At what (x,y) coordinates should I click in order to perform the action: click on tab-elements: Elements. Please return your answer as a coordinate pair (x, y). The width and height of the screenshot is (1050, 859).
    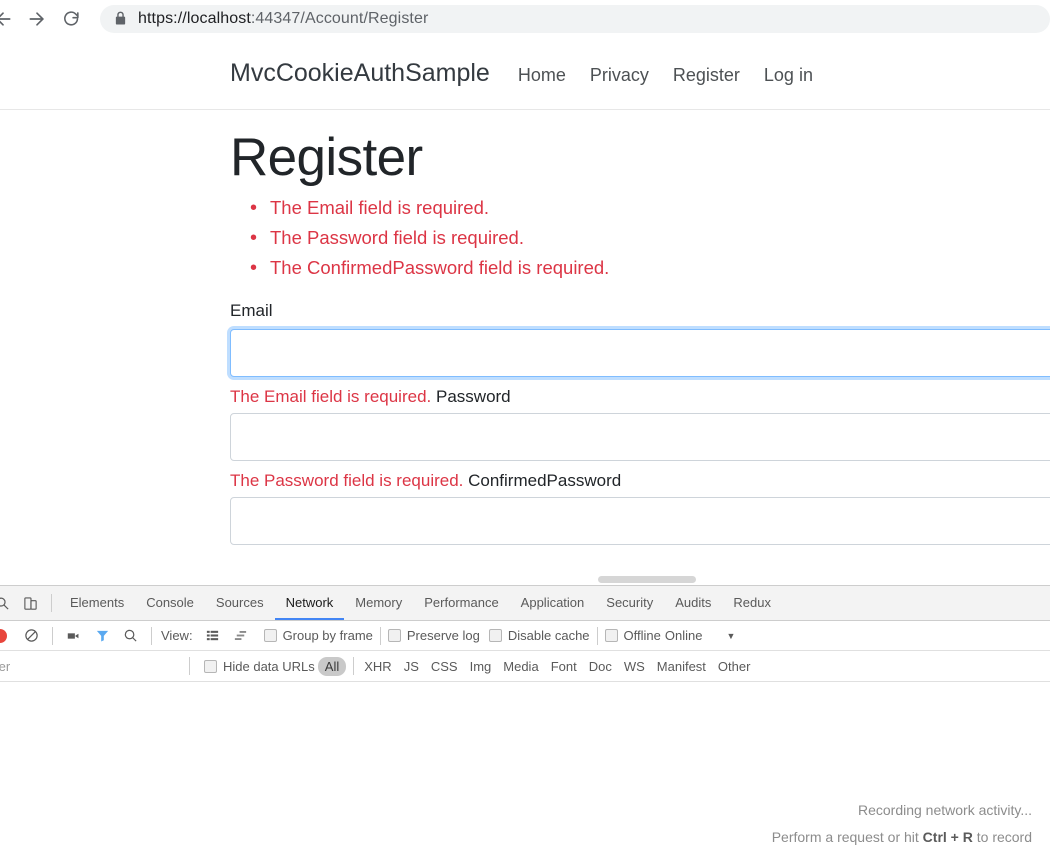
    Looking at the image, I should click on (97, 603).